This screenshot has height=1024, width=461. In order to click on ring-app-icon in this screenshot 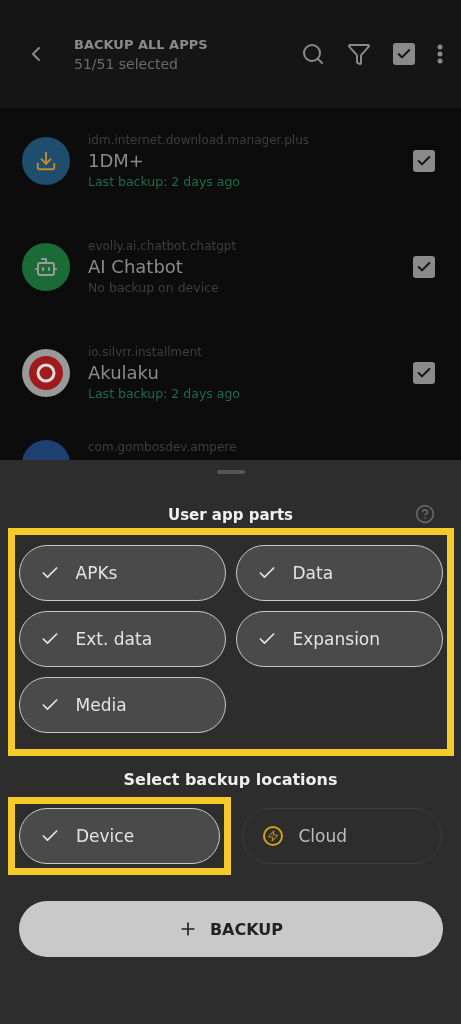, I will do `click(46, 373)`.